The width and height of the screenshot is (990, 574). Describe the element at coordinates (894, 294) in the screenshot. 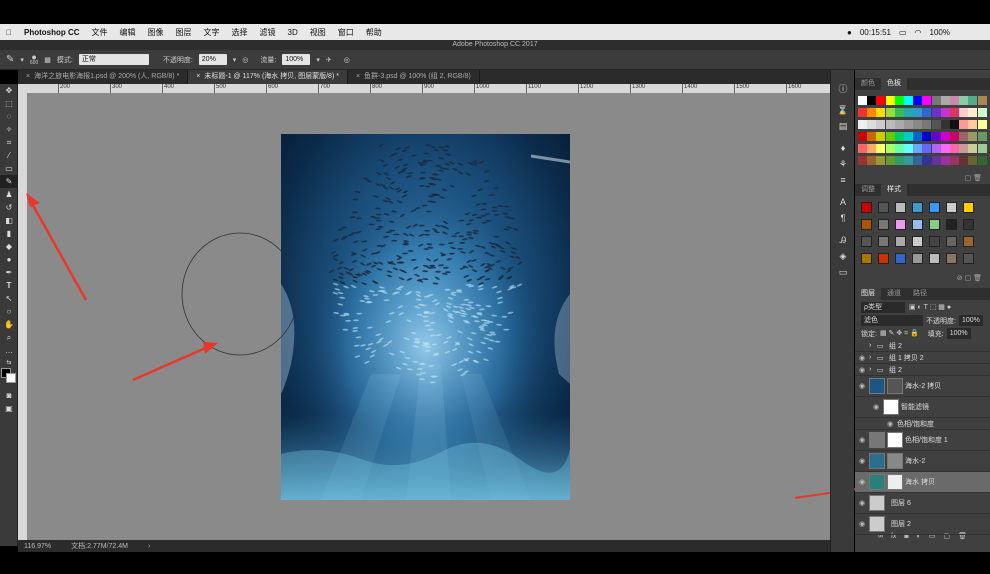

I see `tab-channels: 通道` at that location.